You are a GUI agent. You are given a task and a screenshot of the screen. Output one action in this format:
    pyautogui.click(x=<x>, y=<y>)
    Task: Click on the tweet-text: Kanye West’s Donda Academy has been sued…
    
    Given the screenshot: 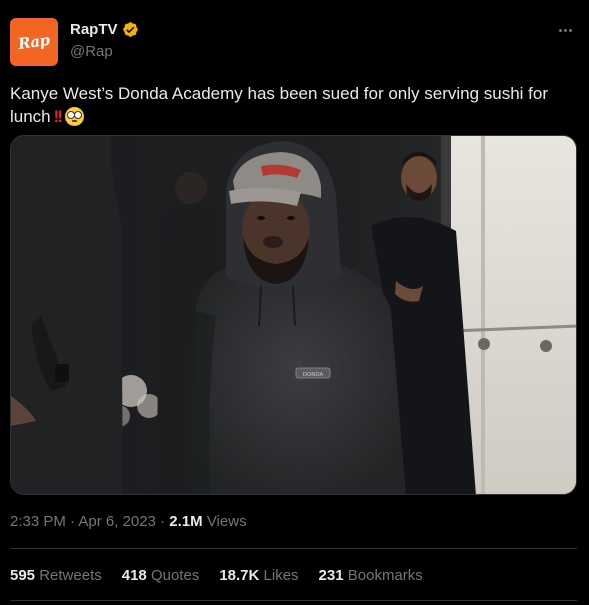 What is the action you would take?
    pyautogui.click(x=292, y=105)
    